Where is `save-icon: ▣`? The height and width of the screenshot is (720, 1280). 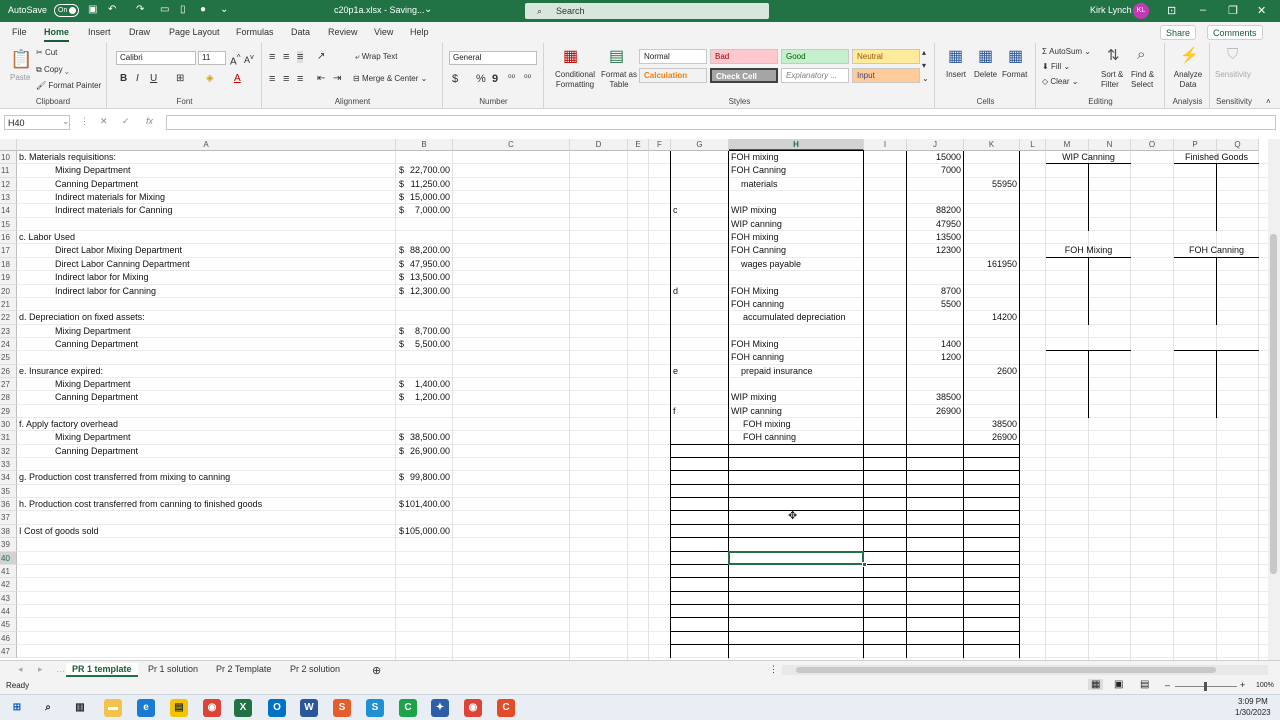 save-icon: ▣ is located at coordinates (92, 9).